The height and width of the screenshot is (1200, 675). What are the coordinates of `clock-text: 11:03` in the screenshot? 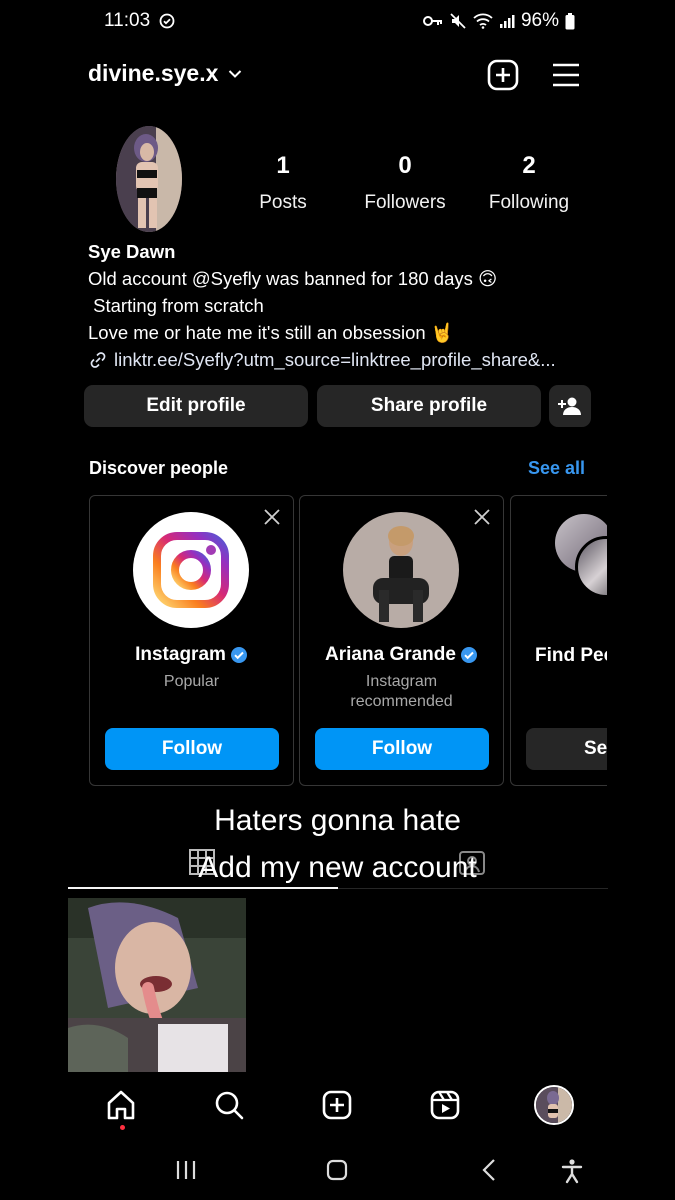 It's located at (127, 20).